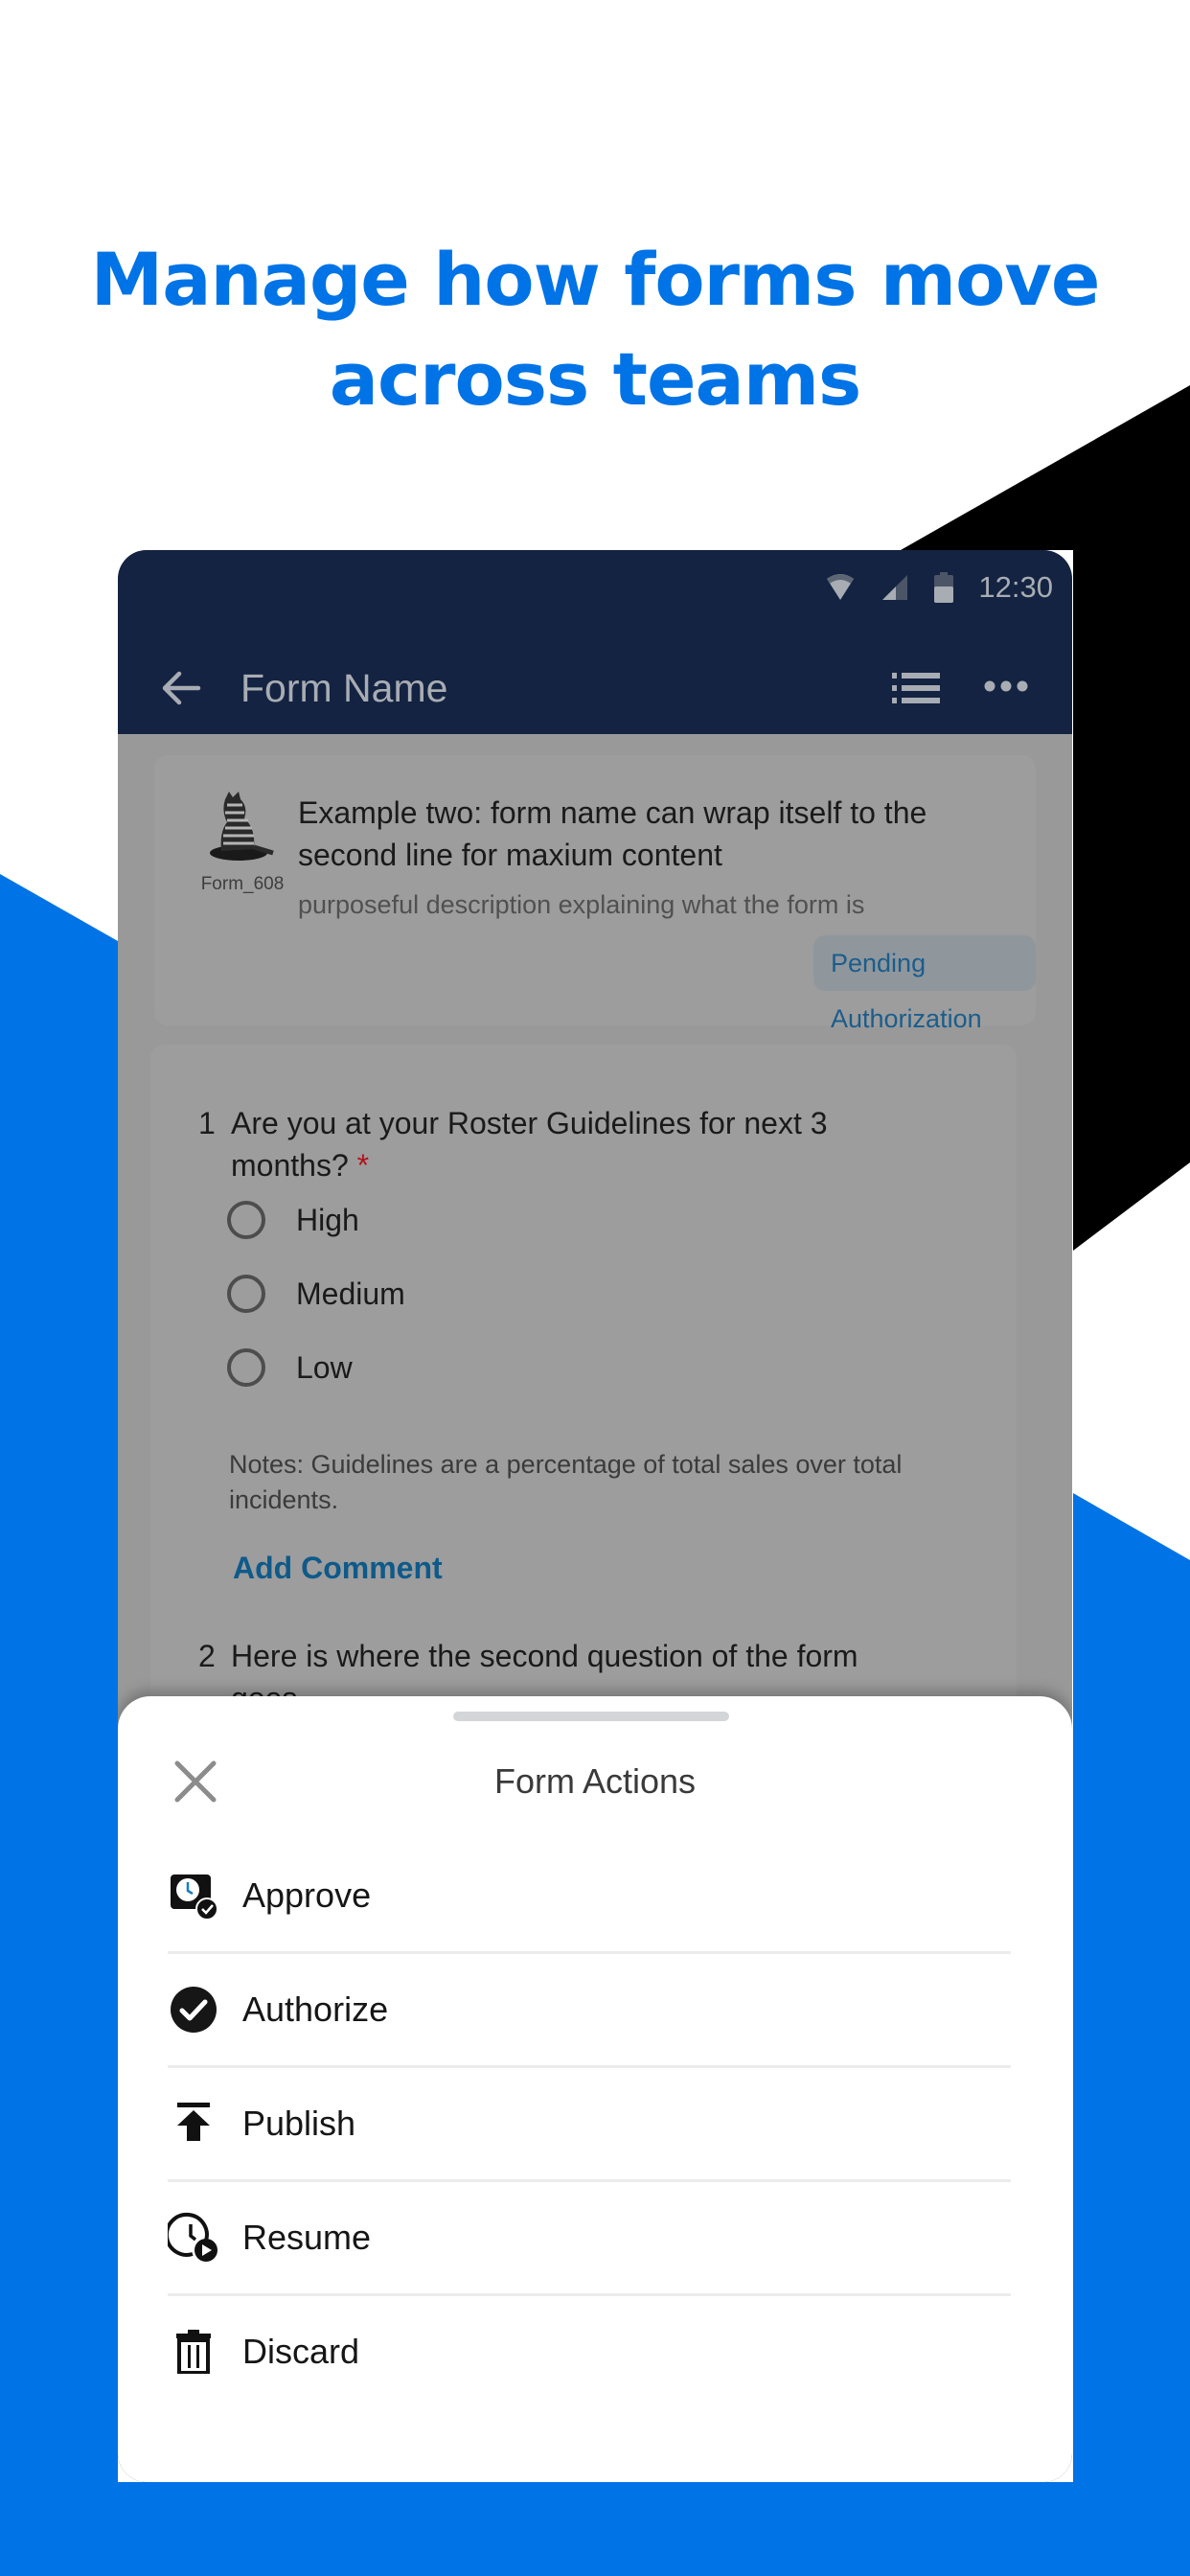 The width and height of the screenshot is (1190, 2576). Describe the element at coordinates (944, 587) in the screenshot. I see `battery-icon` at that location.